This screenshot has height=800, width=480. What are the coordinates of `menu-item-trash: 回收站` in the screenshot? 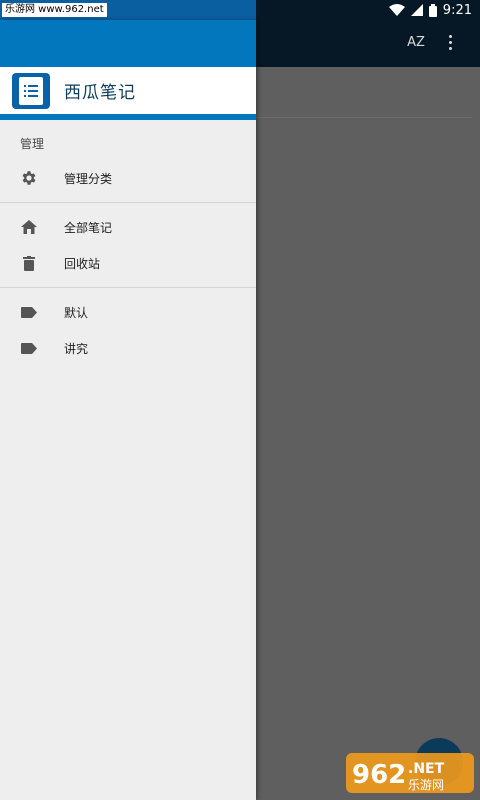 It's located at (128, 263).